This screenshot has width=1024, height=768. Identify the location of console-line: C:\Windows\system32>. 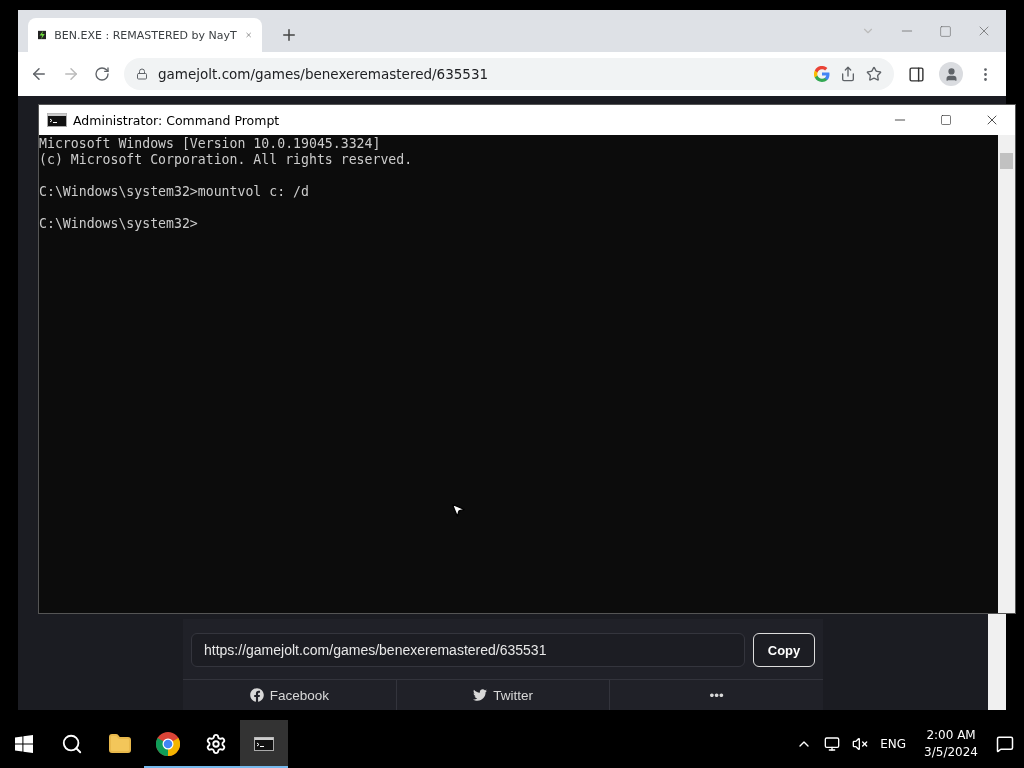
(119, 224).